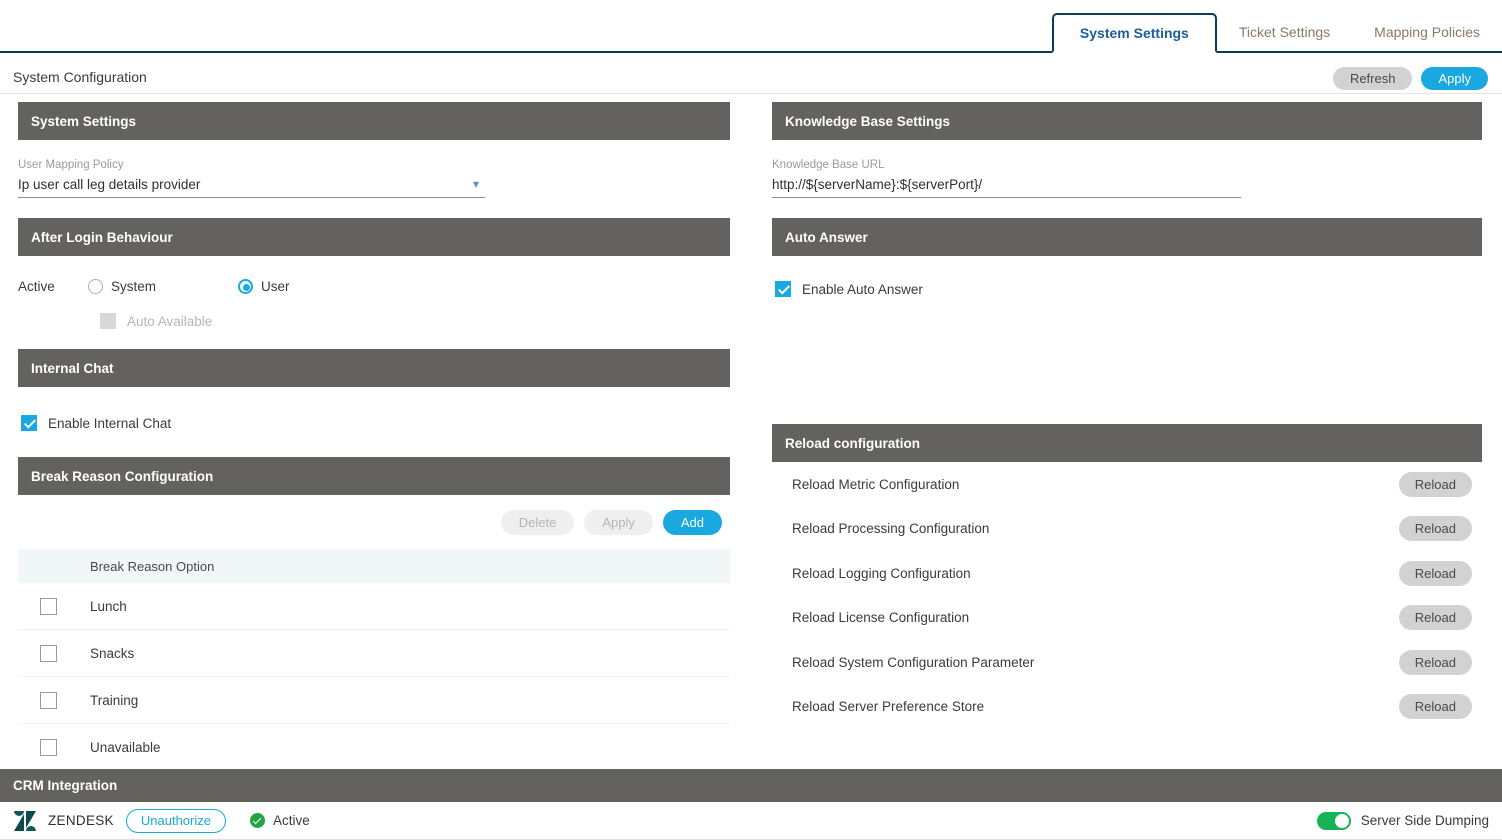  I want to click on enable-auto-answer-checkbox, so click(783, 289).